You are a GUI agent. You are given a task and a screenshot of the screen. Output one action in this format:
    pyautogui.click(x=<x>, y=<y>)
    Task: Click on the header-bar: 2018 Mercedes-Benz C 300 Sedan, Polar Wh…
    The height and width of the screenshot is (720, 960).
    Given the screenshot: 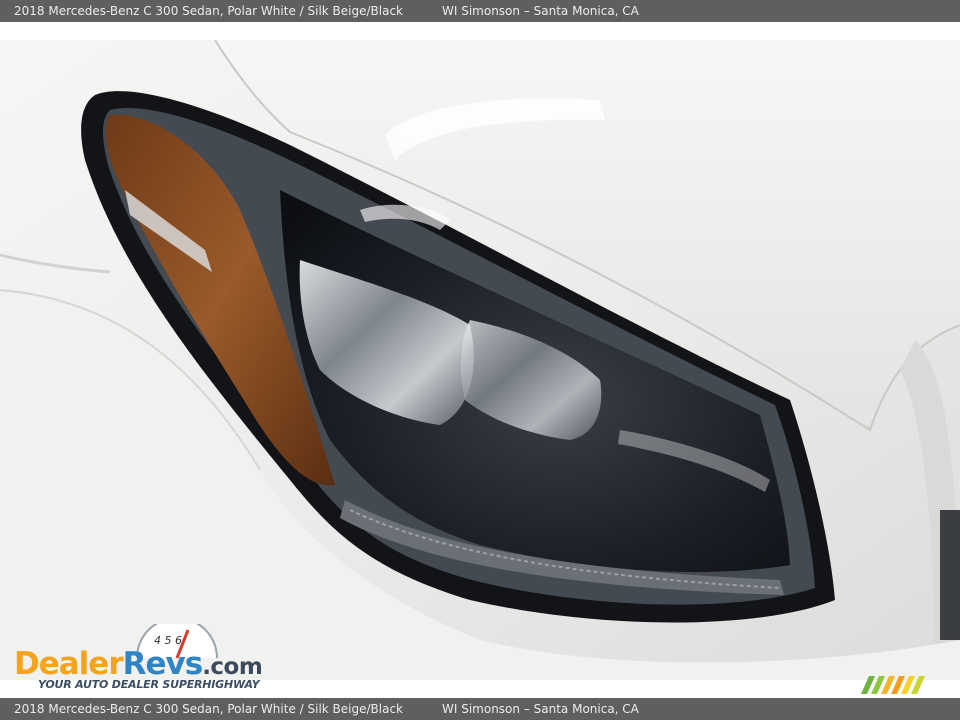 What is the action you would take?
    pyautogui.click(x=480, y=11)
    